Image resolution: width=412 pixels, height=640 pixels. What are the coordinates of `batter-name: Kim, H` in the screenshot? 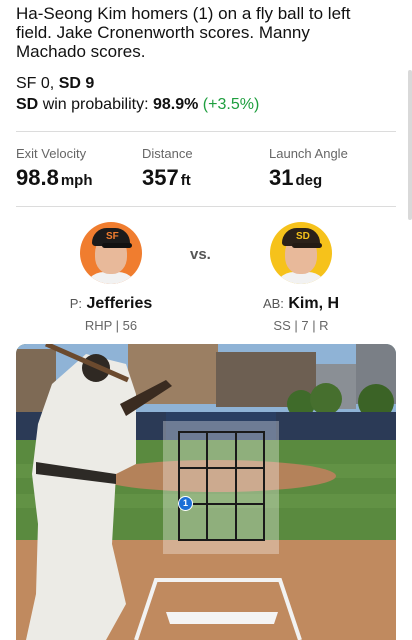 It's located at (314, 303).